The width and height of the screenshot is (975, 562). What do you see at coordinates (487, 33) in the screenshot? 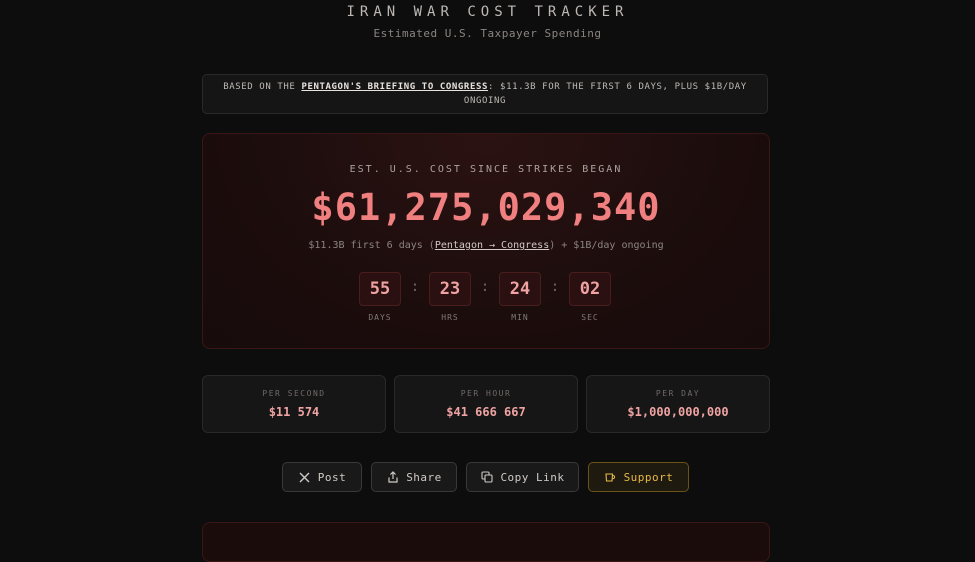
I see `page-subtitle: Estimated U.S. Taxpayer Spending` at bounding box center [487, 33].